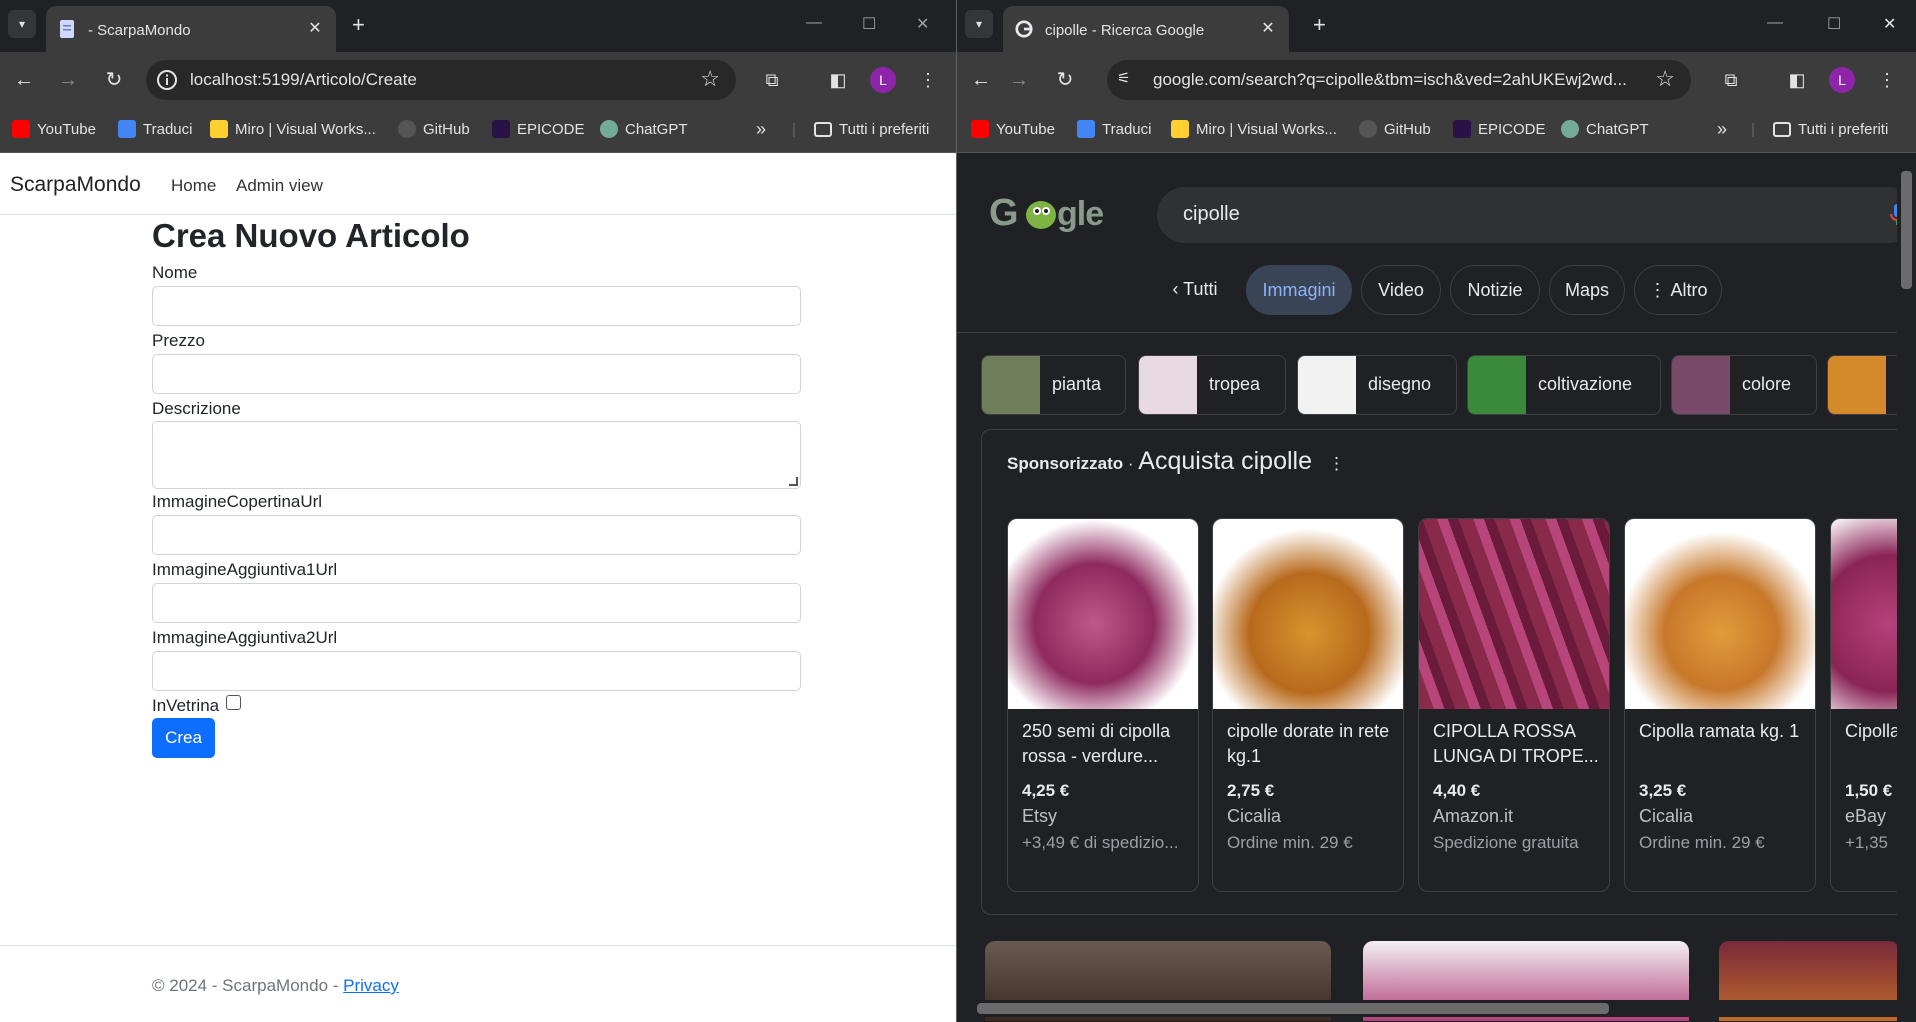  Describe the element at coordinates (441, 80) in the screenshot. I see `address-bar: localhost:5199/Articolo/Create ☆` at that location.